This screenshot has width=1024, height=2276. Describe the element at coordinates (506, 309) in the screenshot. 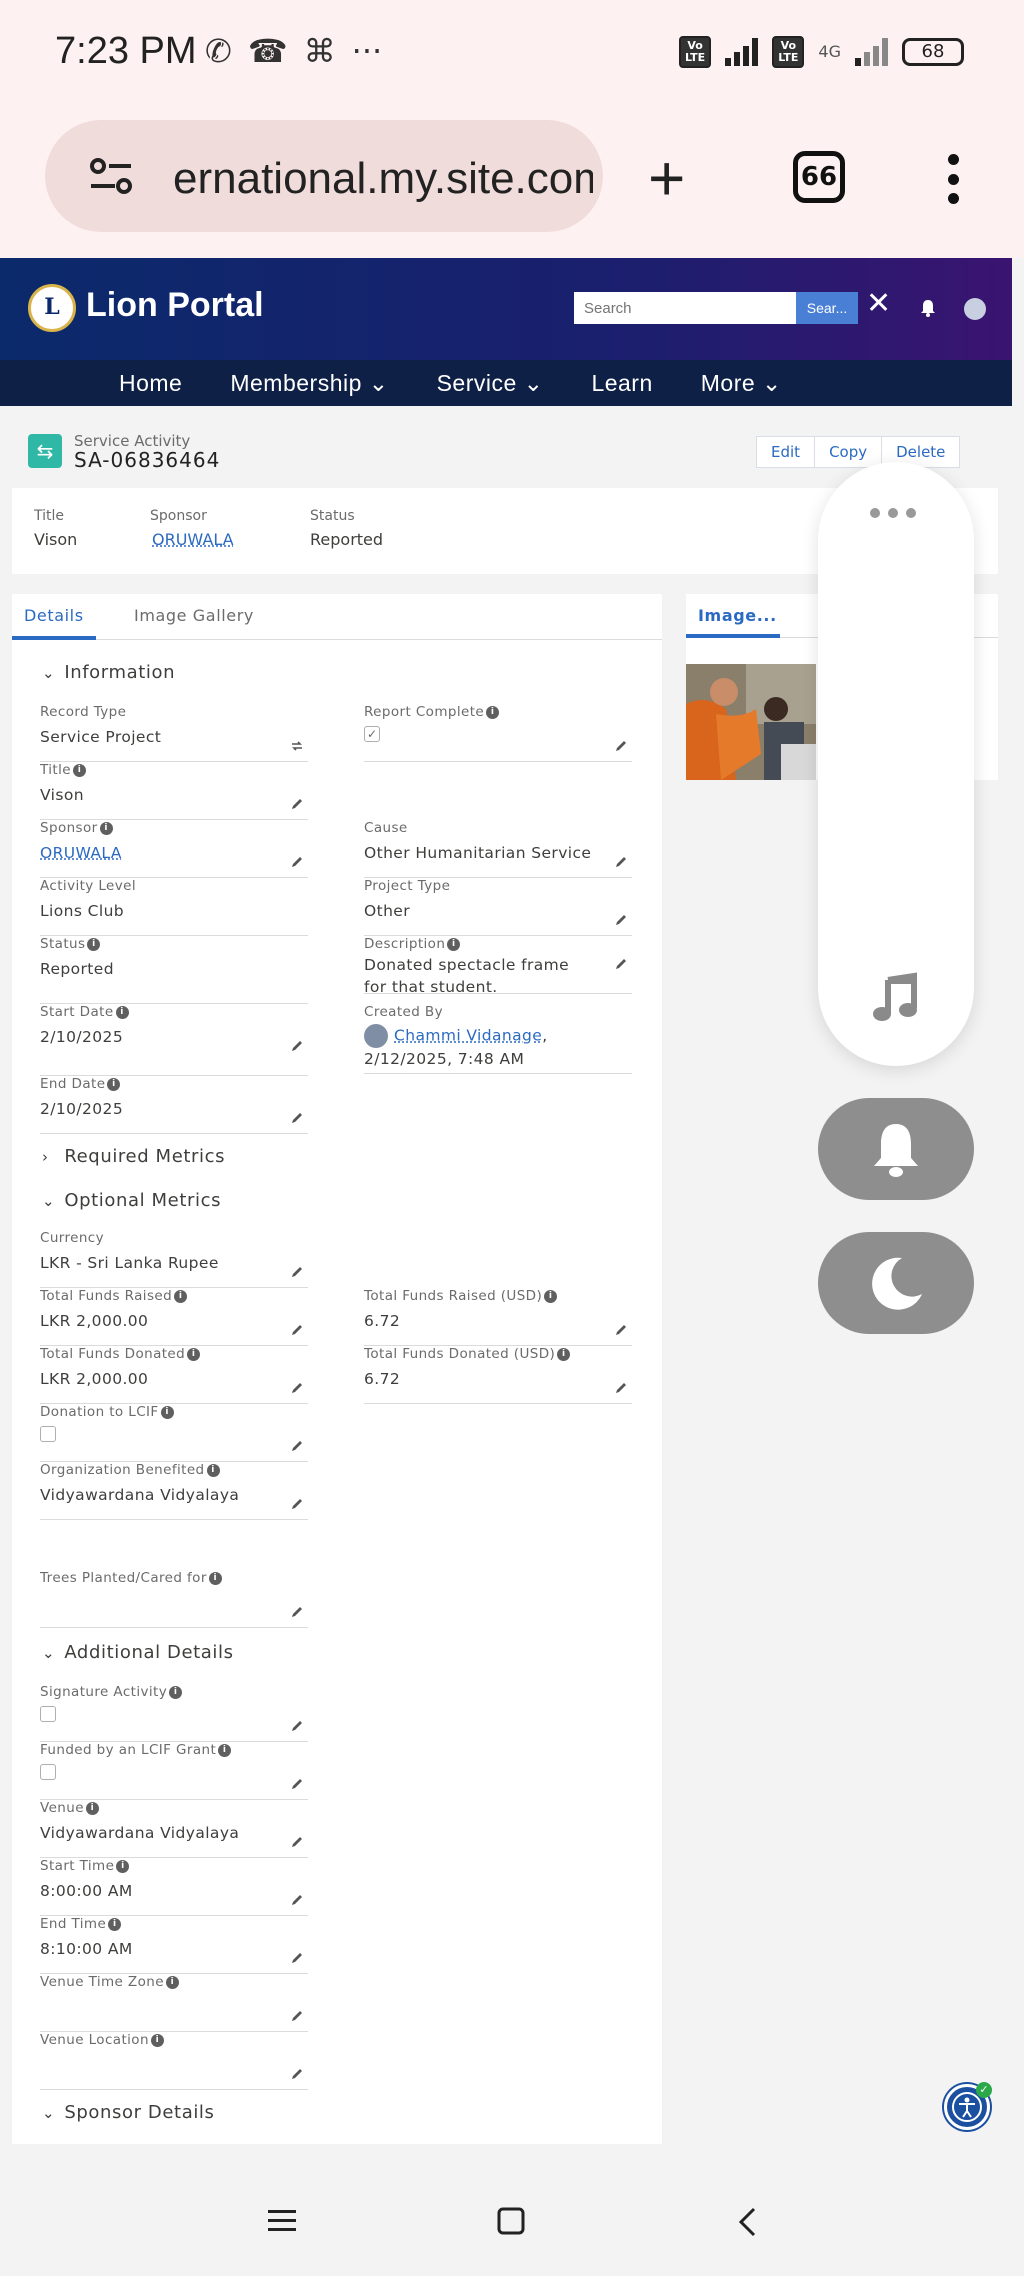

I see `portal-header: L Lion Portal Sear... ✕` at that location.